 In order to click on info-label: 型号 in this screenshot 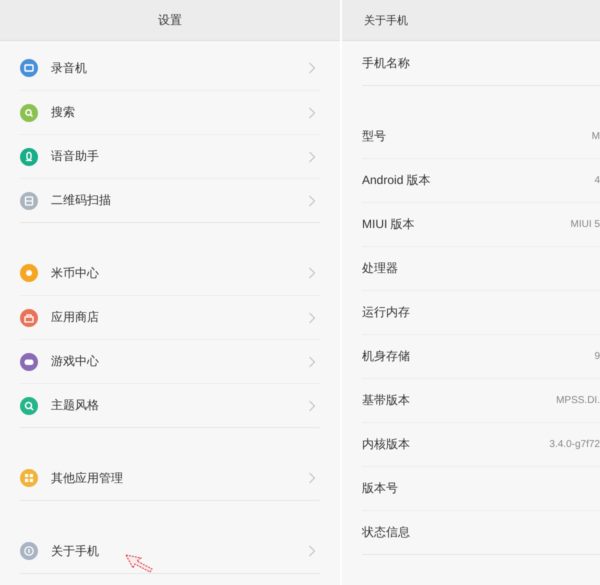, I will do `click(374, 136)`.